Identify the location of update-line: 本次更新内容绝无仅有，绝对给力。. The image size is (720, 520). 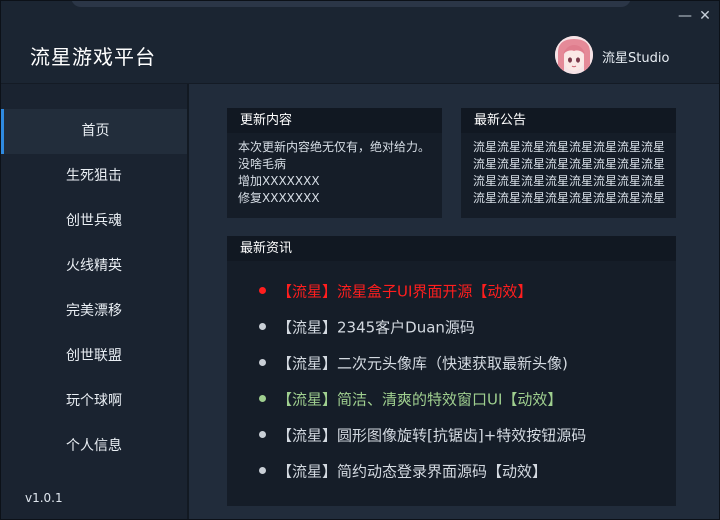
(334, 147).